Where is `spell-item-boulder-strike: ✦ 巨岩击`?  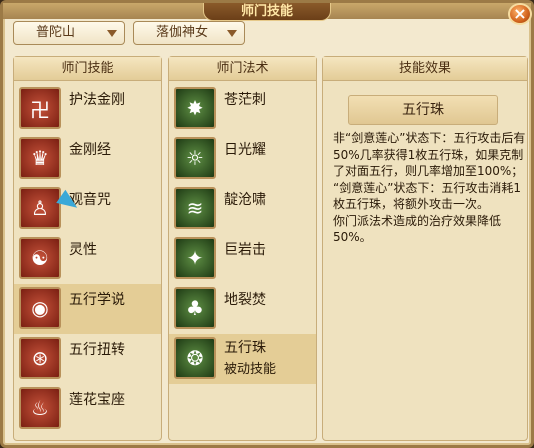
spell-item-boulder-strike: ✦ 巨岩击 is located at coordinates (242, 259).